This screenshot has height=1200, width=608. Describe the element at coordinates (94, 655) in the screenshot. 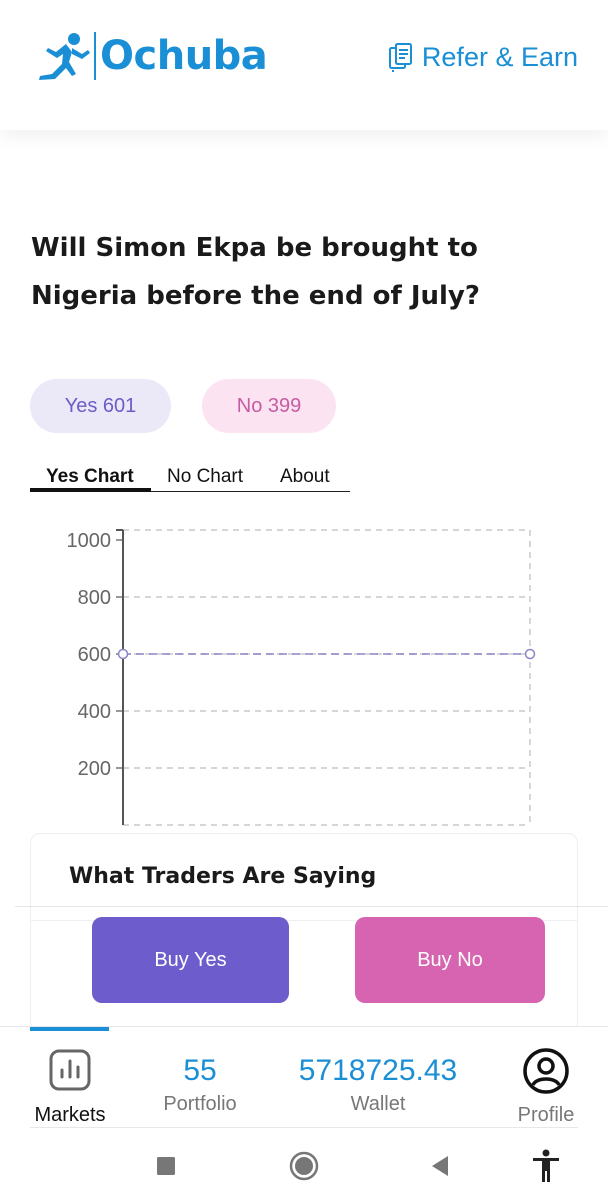

I see `y-tick-label: 600` at that location.